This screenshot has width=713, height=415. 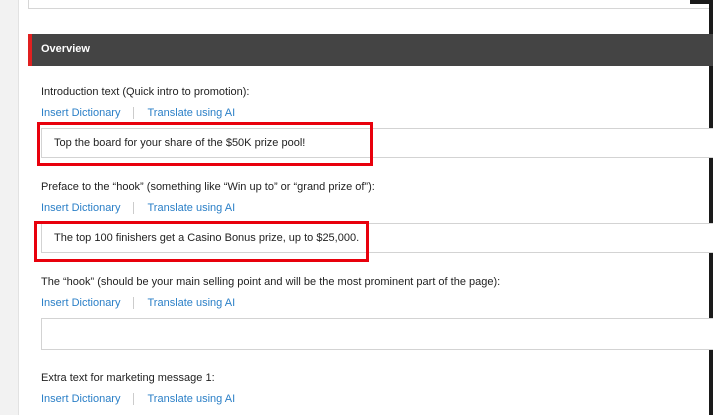 What do you see at coordinates (377, 334) in the screenshot?
I see `hook-input` at bounding box center [377, 334].